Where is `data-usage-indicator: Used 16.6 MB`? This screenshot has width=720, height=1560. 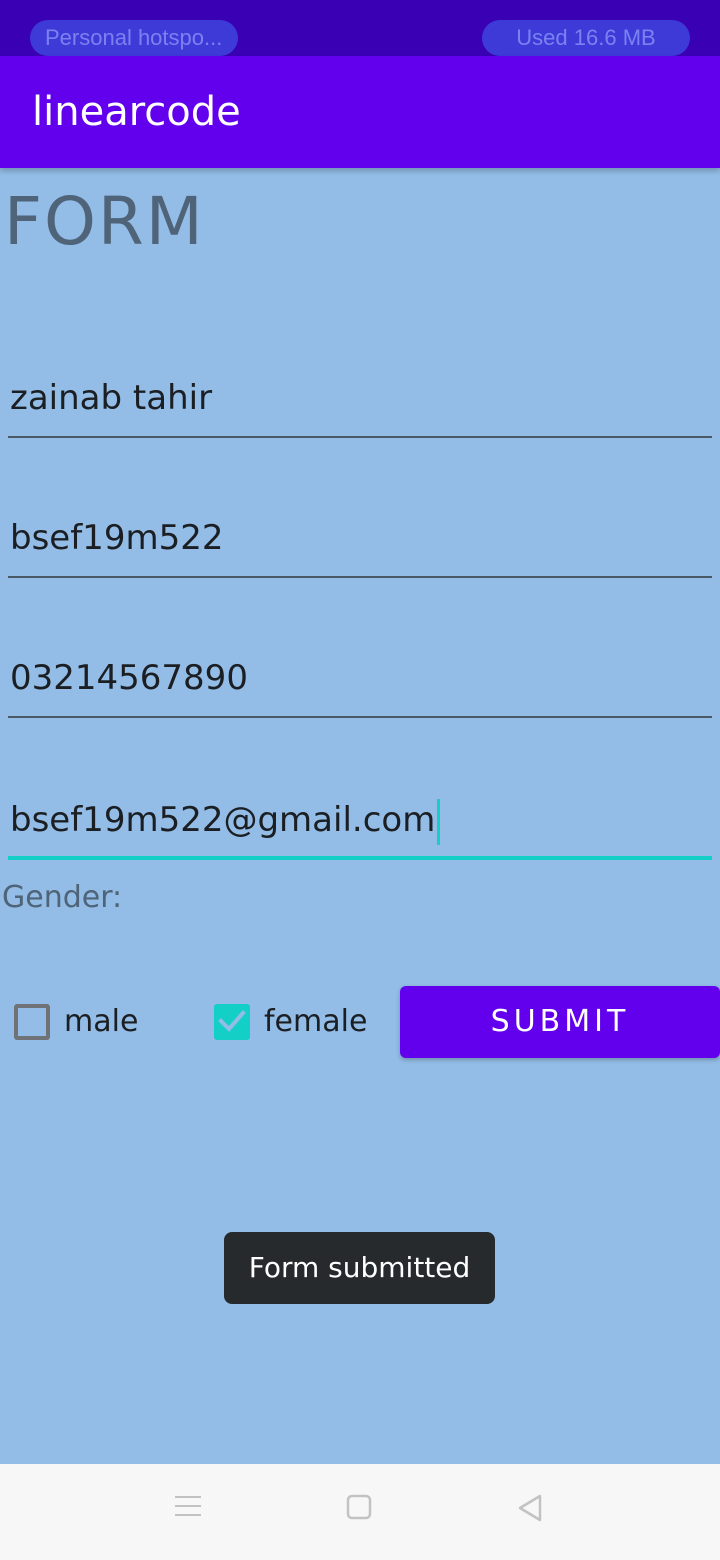
data-usage-indicator: Used 16.6 MB is located at coordinates (586, 38).